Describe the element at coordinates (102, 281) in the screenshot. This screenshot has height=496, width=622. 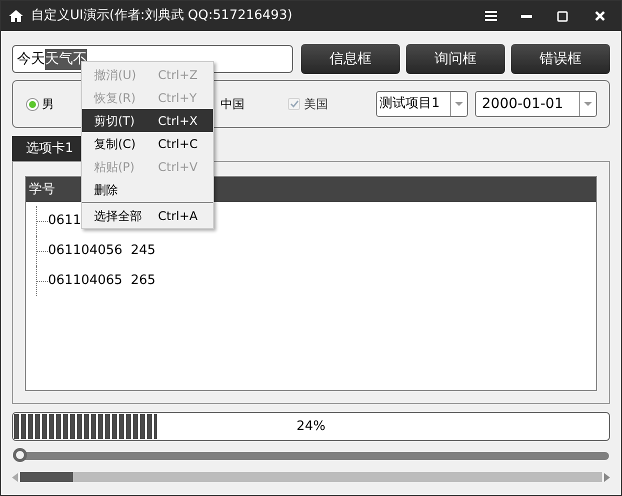
I see `tree-item: 061104065 265` at that location.